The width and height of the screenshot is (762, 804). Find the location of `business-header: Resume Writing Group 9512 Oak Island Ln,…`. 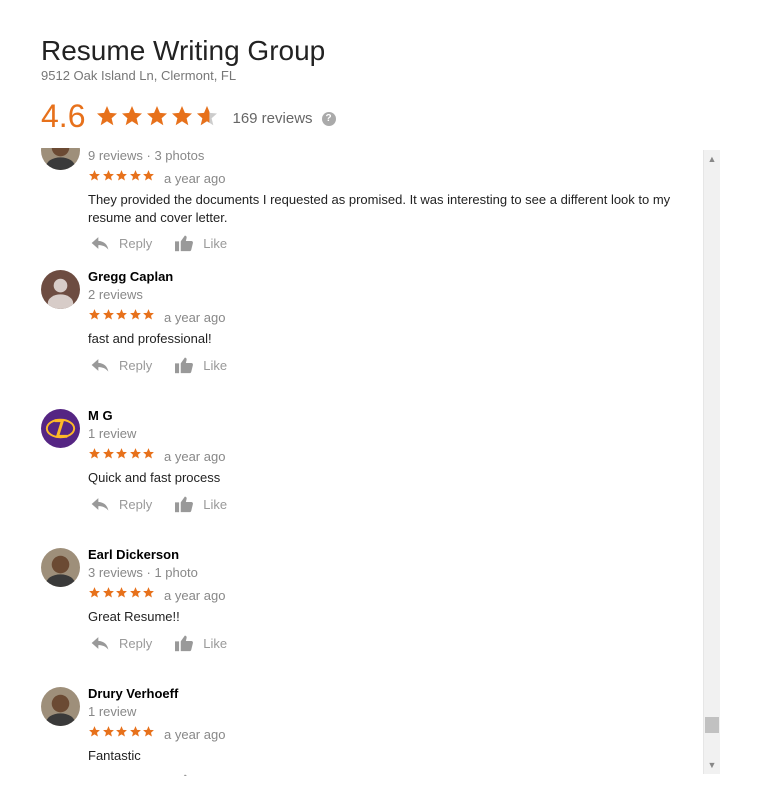

business-header: Resume Writing Group 9512 Oak Island Ln,… is located at coordinates (183, 59).